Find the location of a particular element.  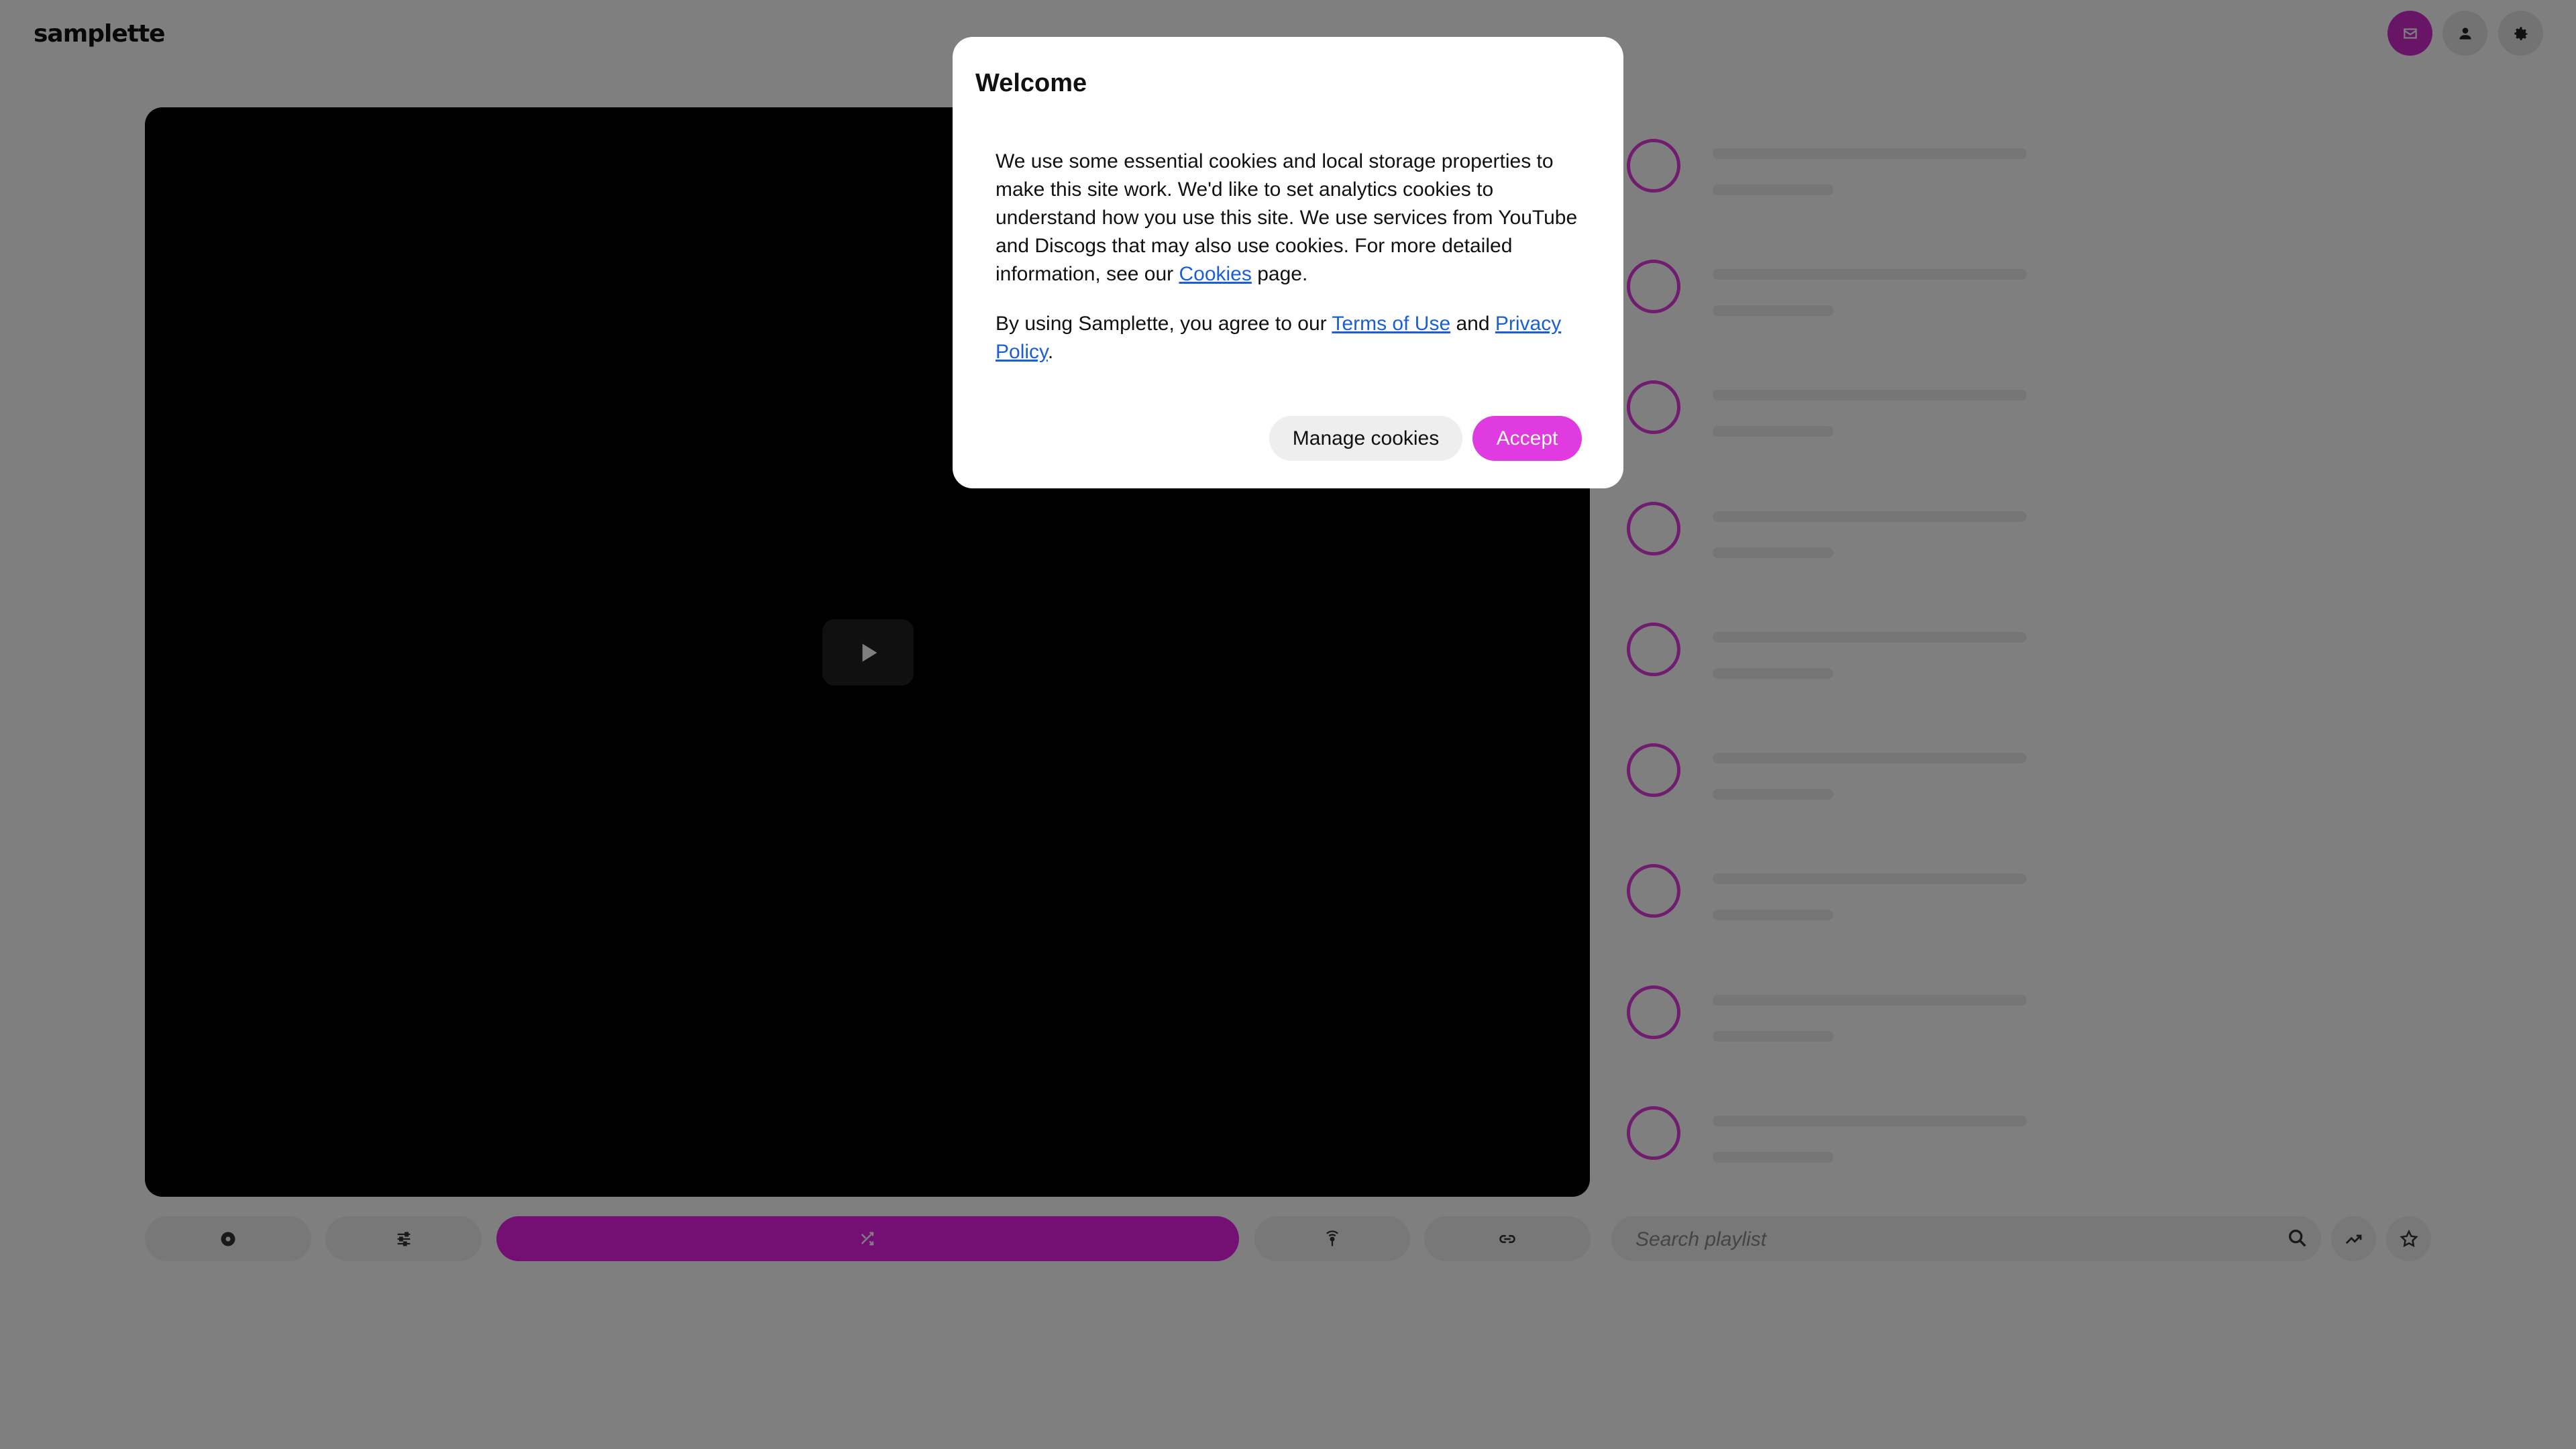

accept-button: Accept is located at coordinates (1527, 438).